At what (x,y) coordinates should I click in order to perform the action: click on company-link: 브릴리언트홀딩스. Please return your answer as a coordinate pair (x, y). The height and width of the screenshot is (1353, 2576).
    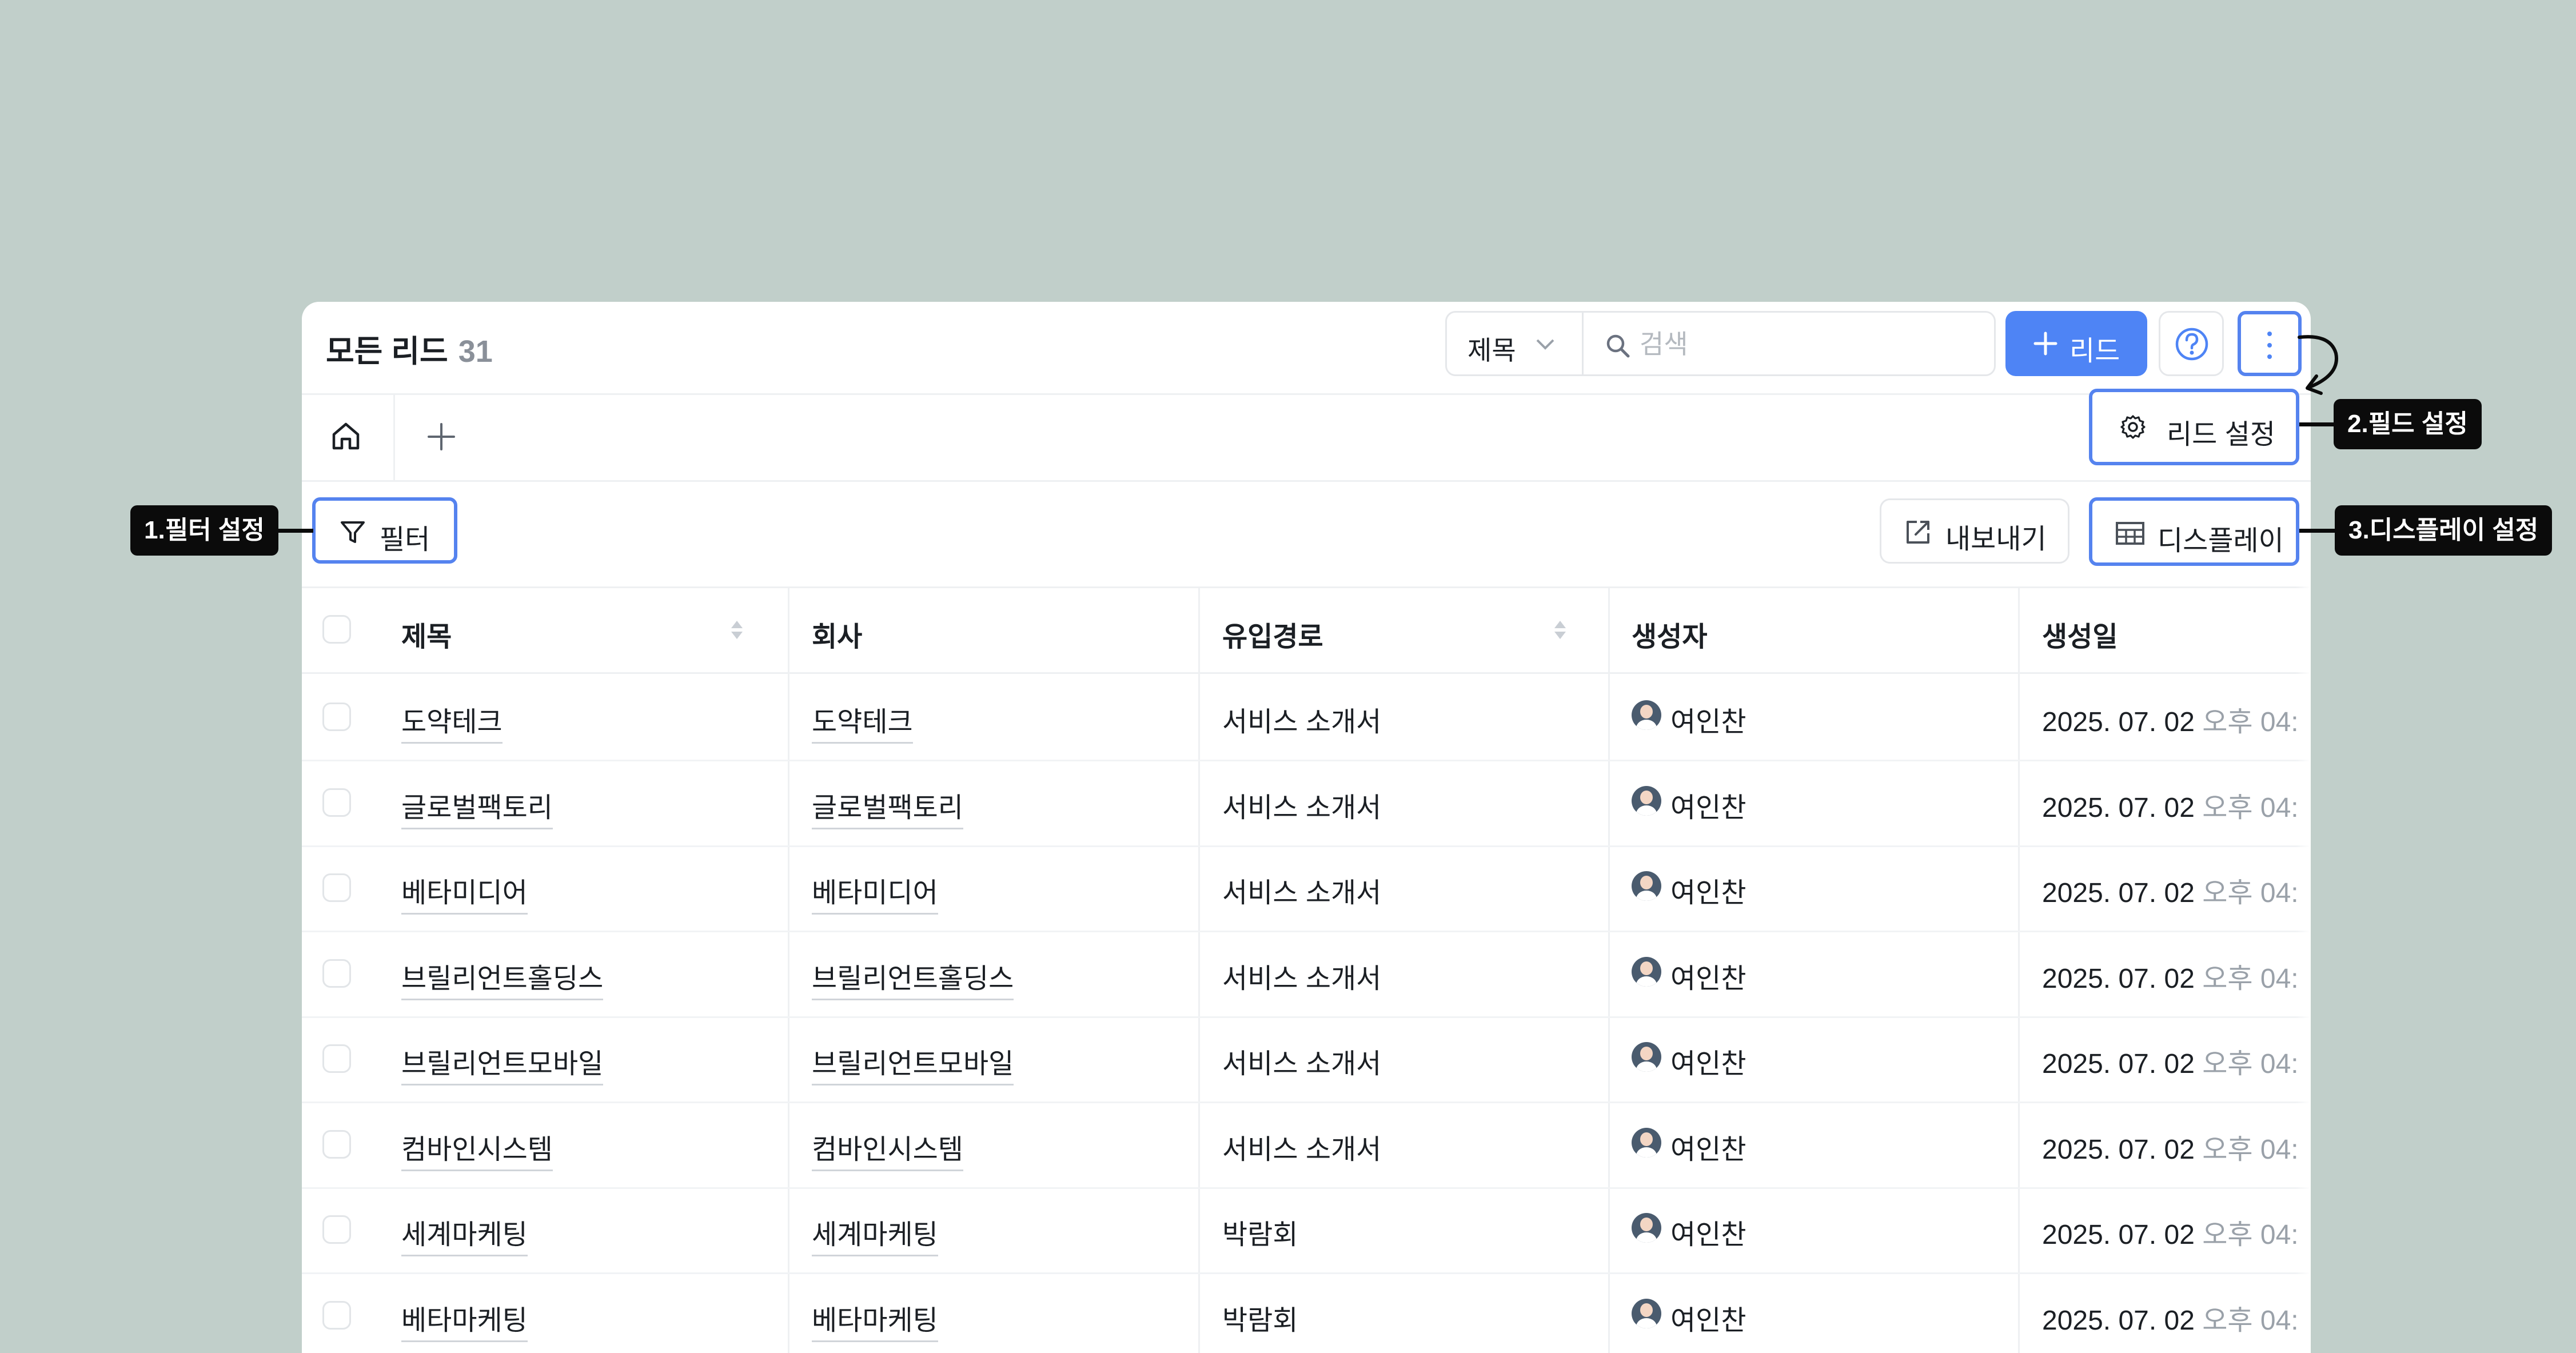
    Looking at the image, I should click on (913, 982).